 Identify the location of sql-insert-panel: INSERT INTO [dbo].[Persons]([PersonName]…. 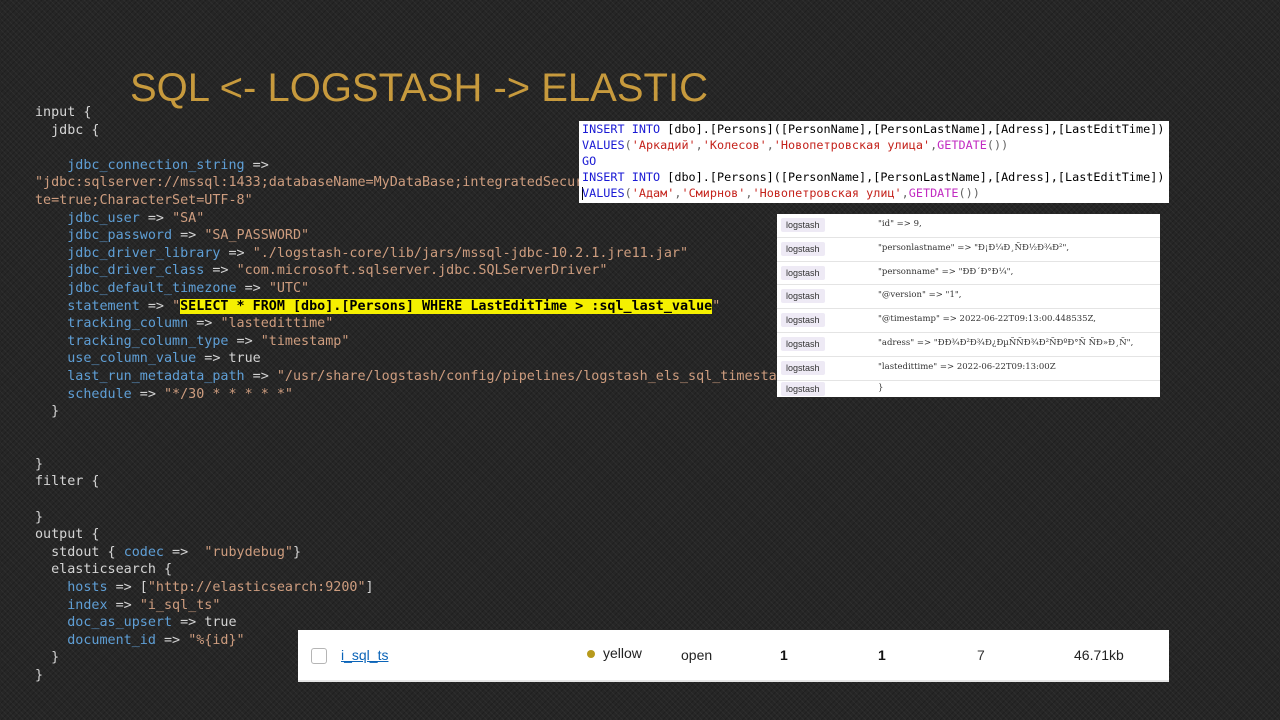
(874, 162).